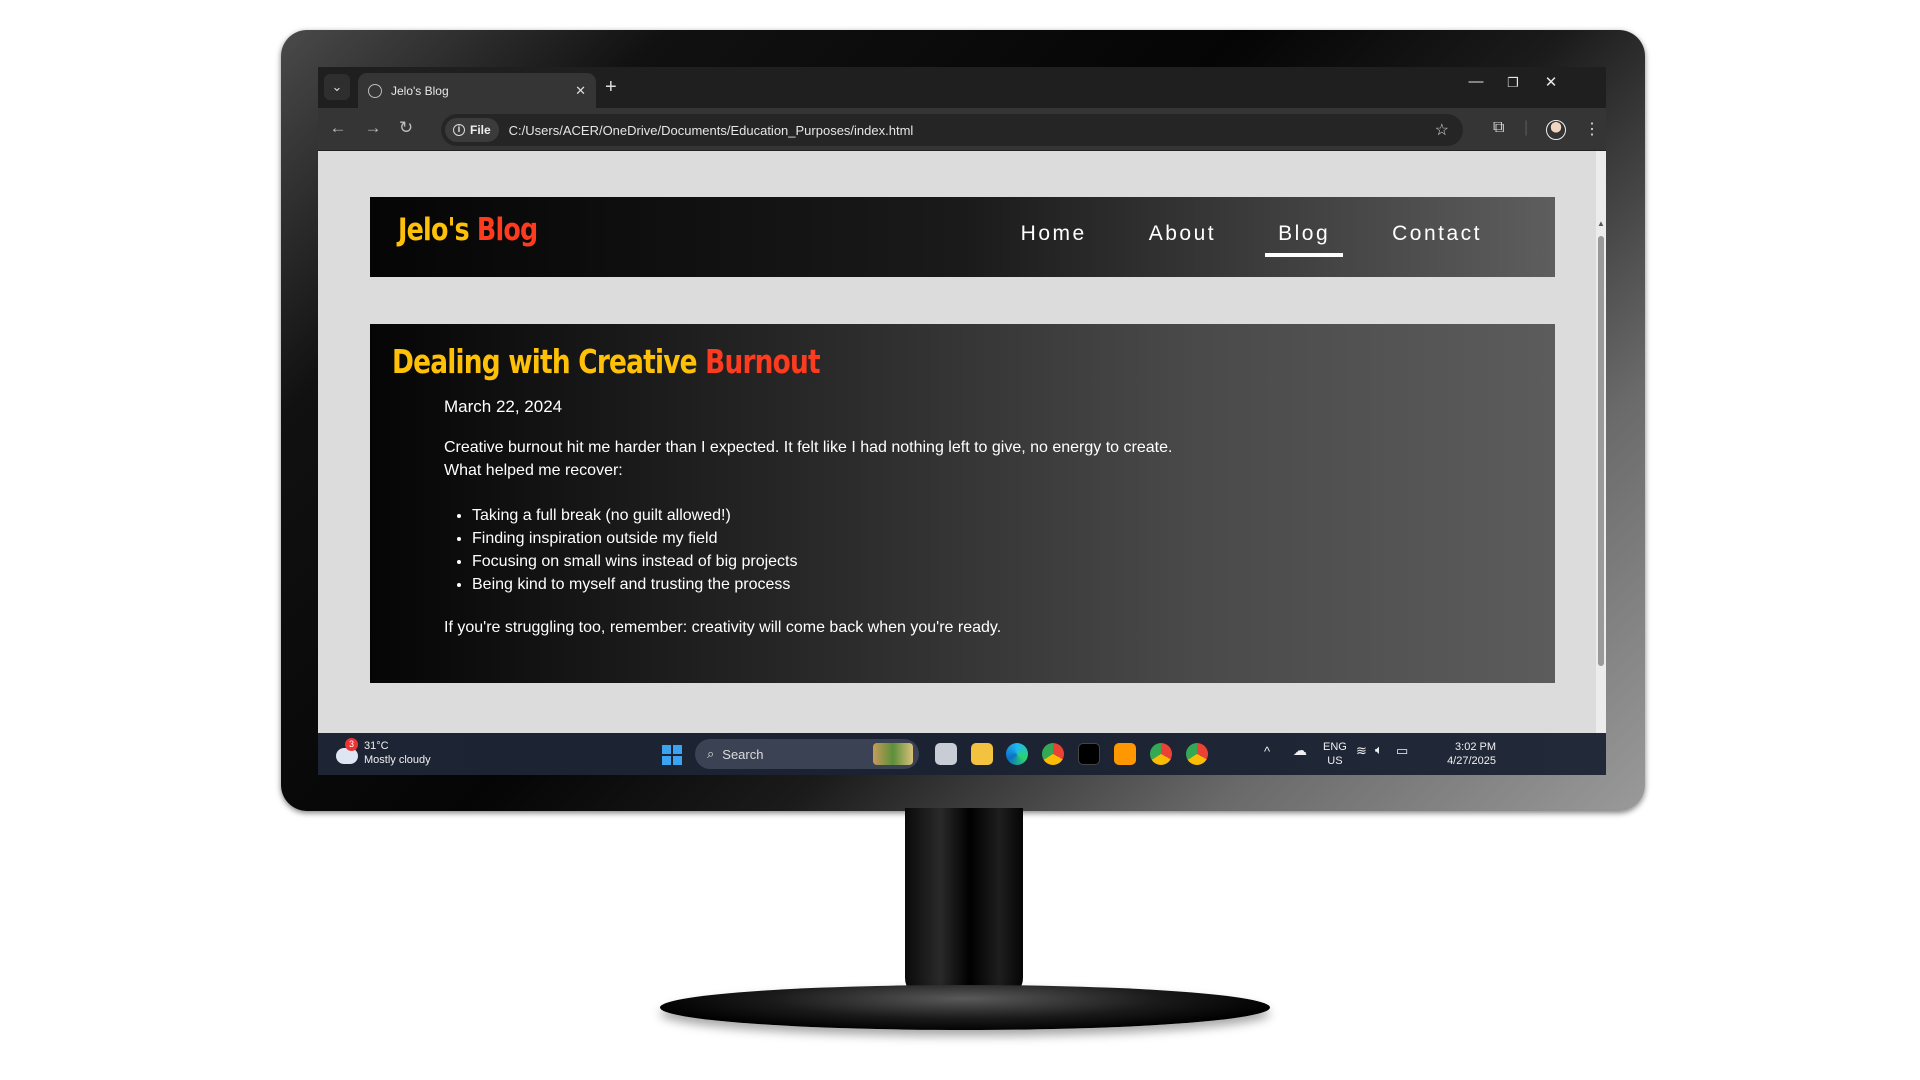  Describe the element at coordinates (1498, 128) in the screenshot. I see `extensions-icon: ⧉` at that location.